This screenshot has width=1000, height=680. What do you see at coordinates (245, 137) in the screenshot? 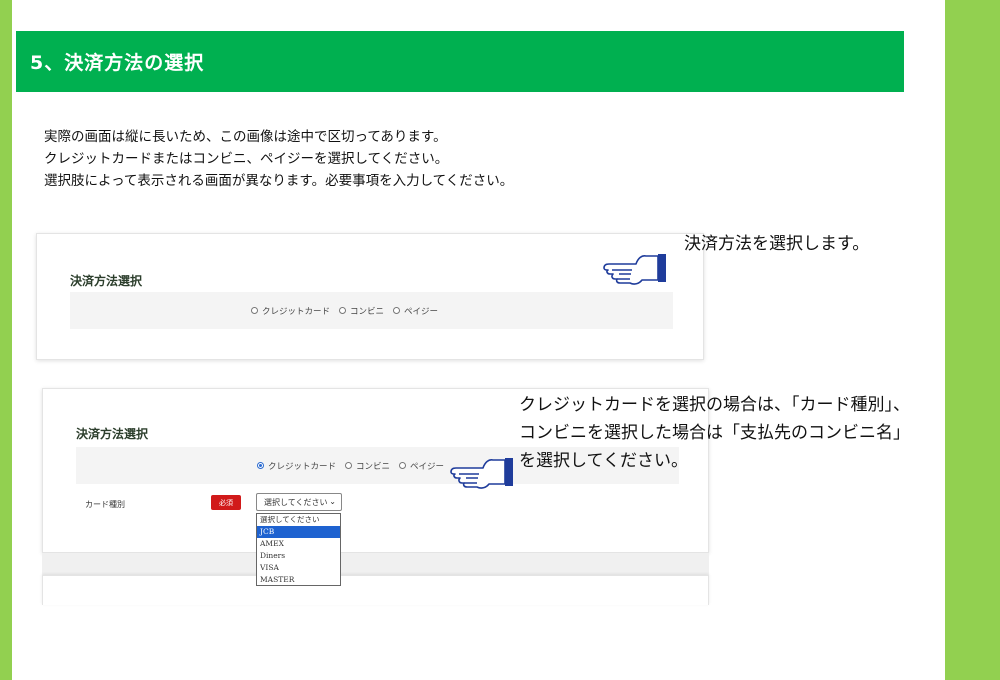
I see `intro-line-1: 実際の画面は縦に長いため、この画像は途中で区切ってあります。` at bounding box center [245, 137].